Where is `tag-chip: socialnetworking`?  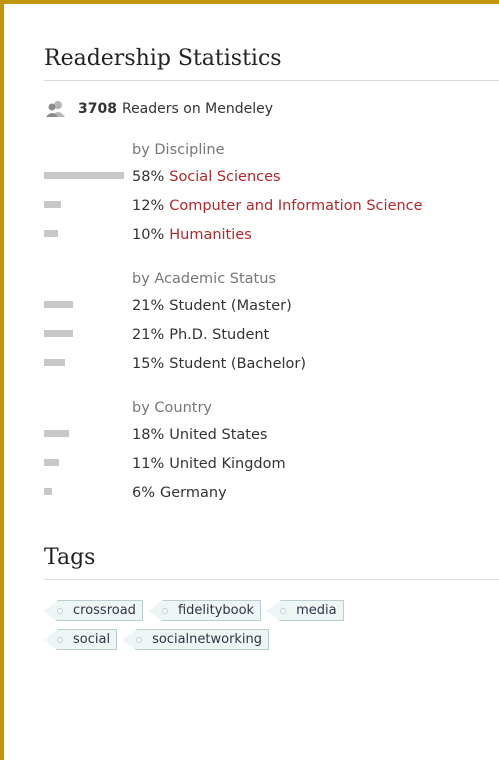 tag-chip: socialnetworking is located at coordinates (196, 640).